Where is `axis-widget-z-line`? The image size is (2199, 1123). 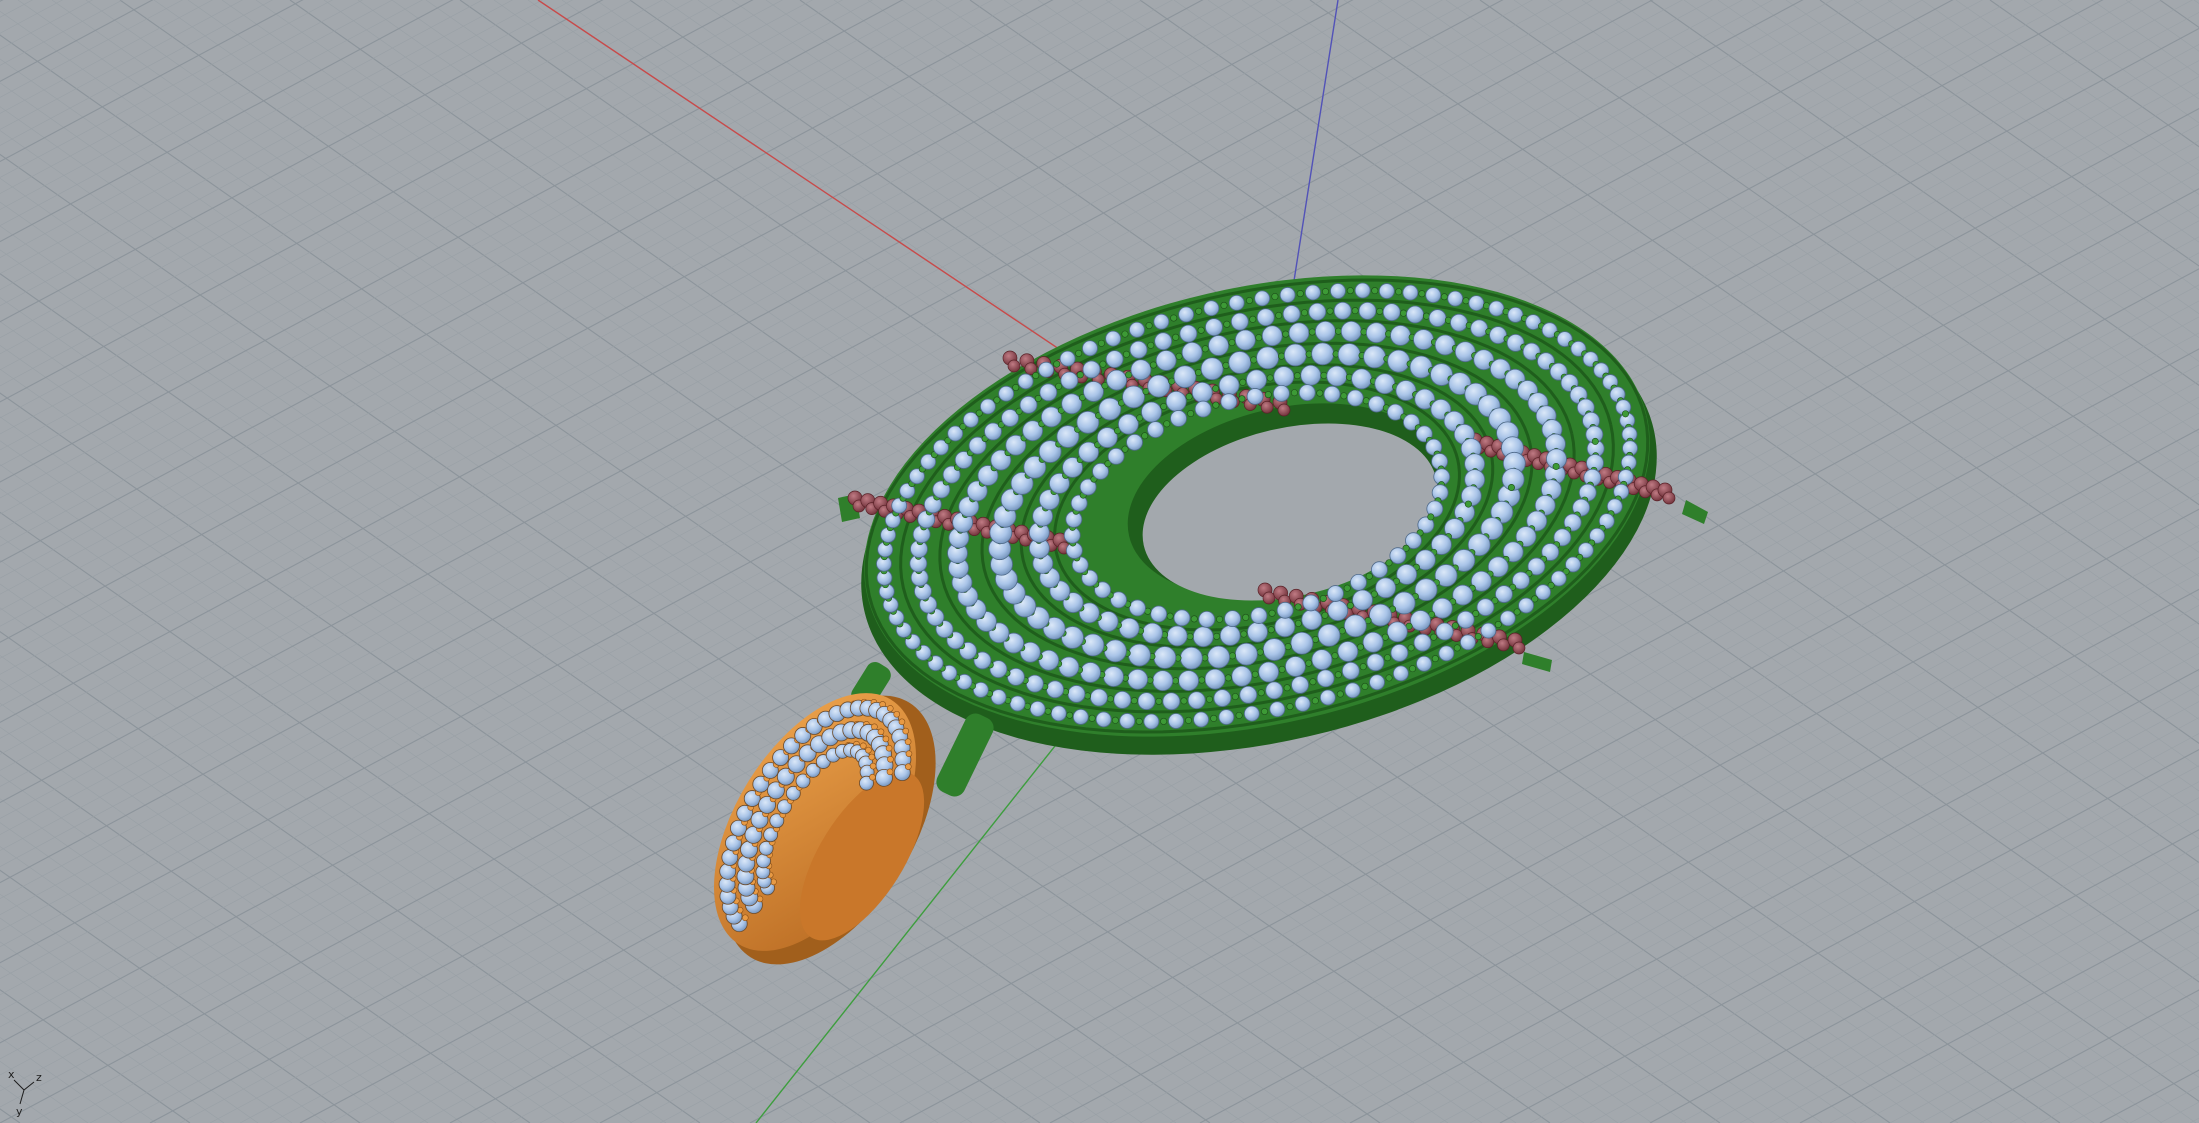 axis-widget-z-line is located at coordinates (29, 1086).